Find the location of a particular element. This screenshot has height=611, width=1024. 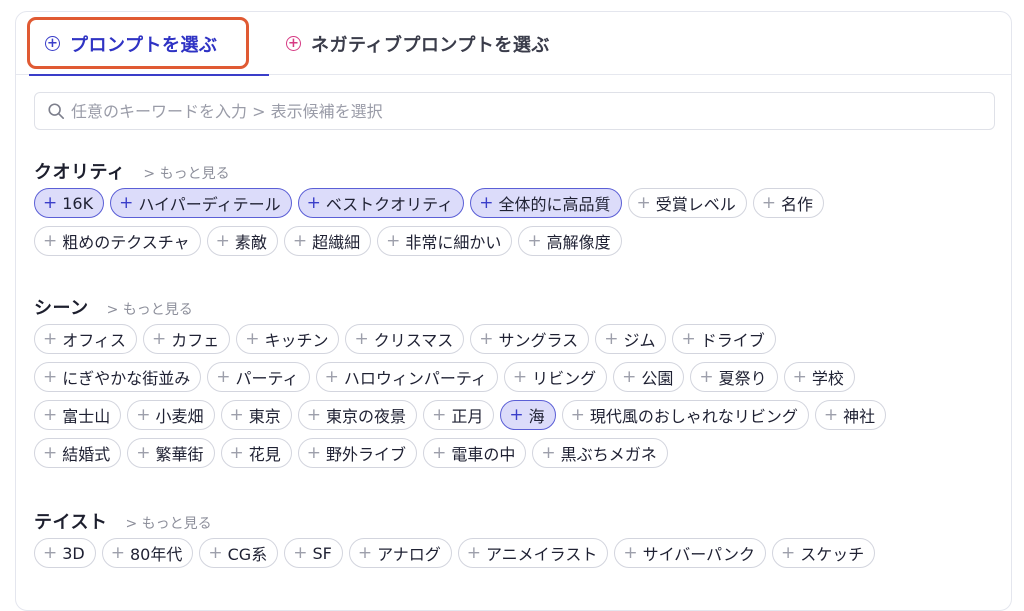

prompt-chip: + ハロウィンパーティ is located at coordinates (406, 377).